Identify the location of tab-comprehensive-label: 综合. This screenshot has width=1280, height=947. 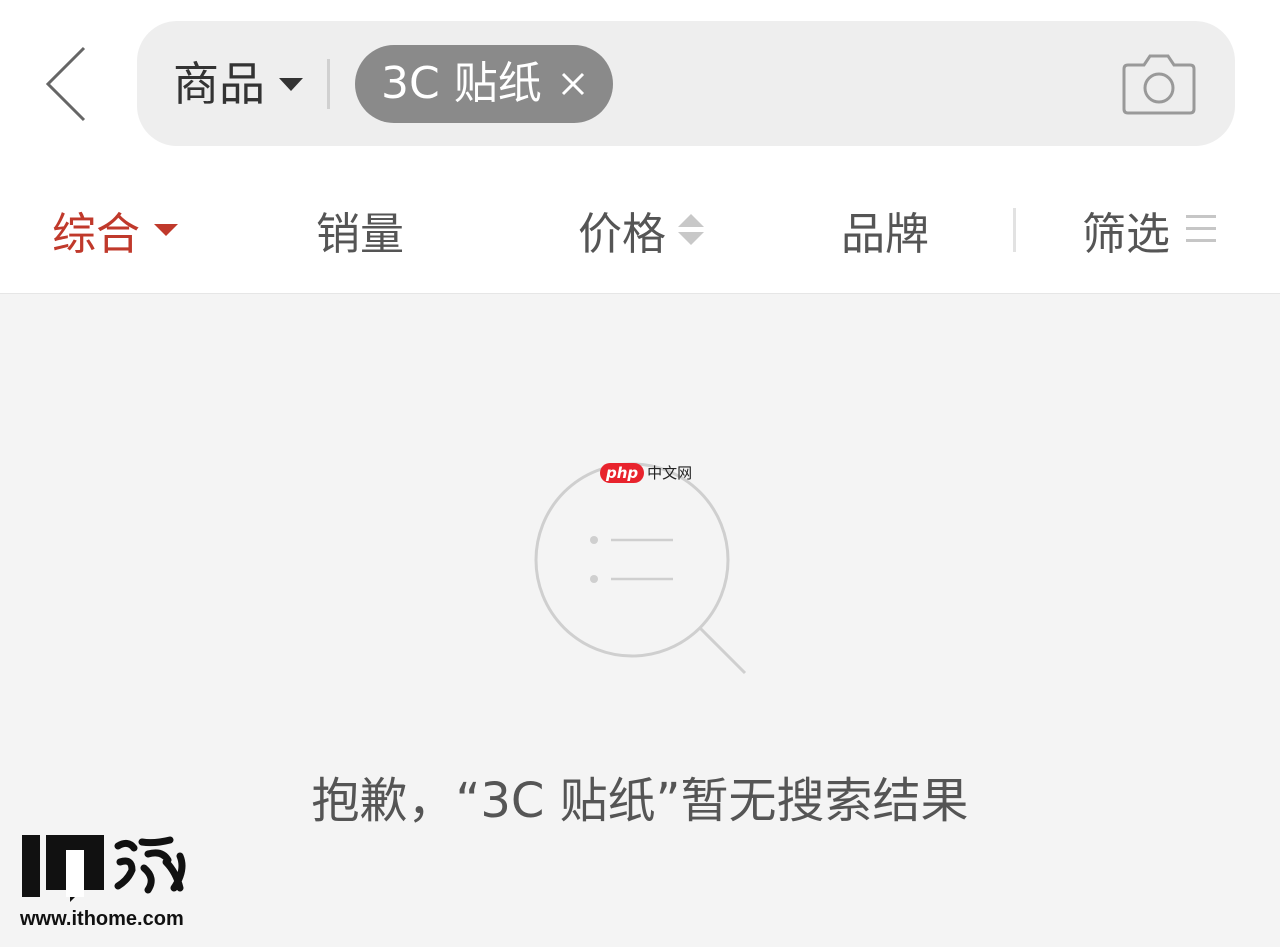
(96, 234).